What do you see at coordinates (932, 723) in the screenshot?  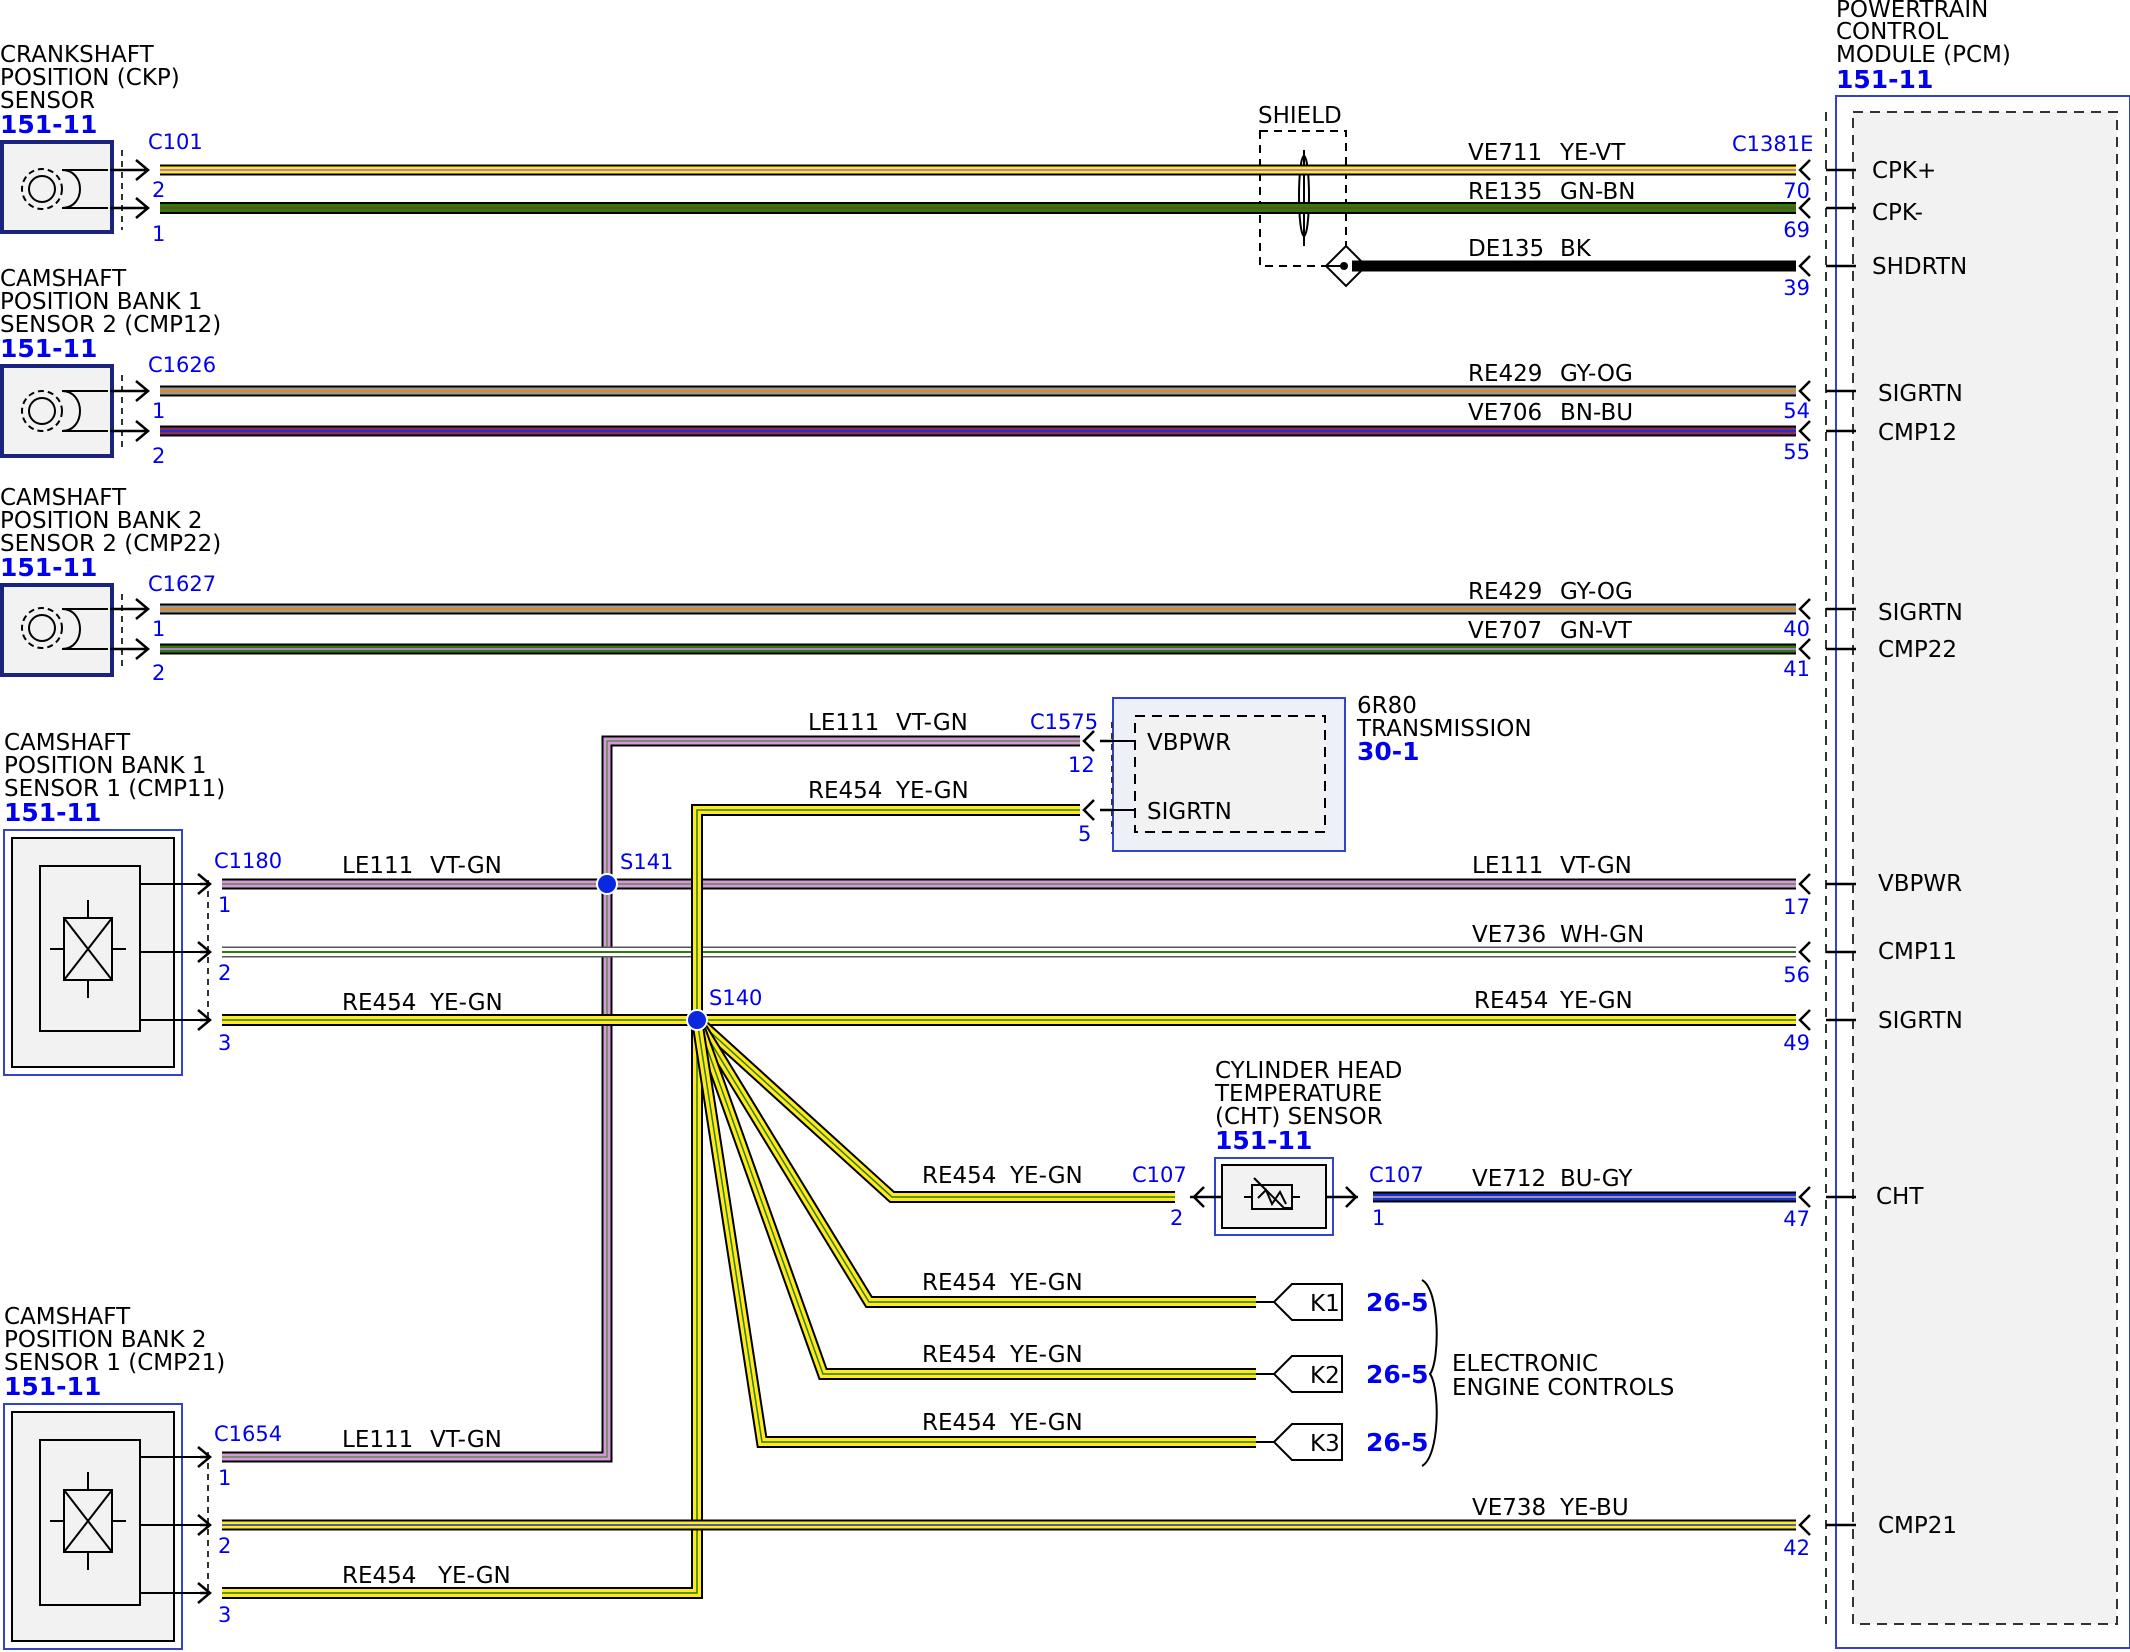 I see `wl-le111-trans-color: VT-GN` at bounding box center [932, 723].